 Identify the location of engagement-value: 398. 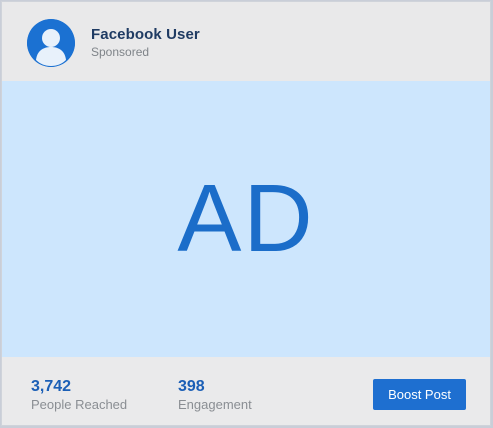
(191, 386).